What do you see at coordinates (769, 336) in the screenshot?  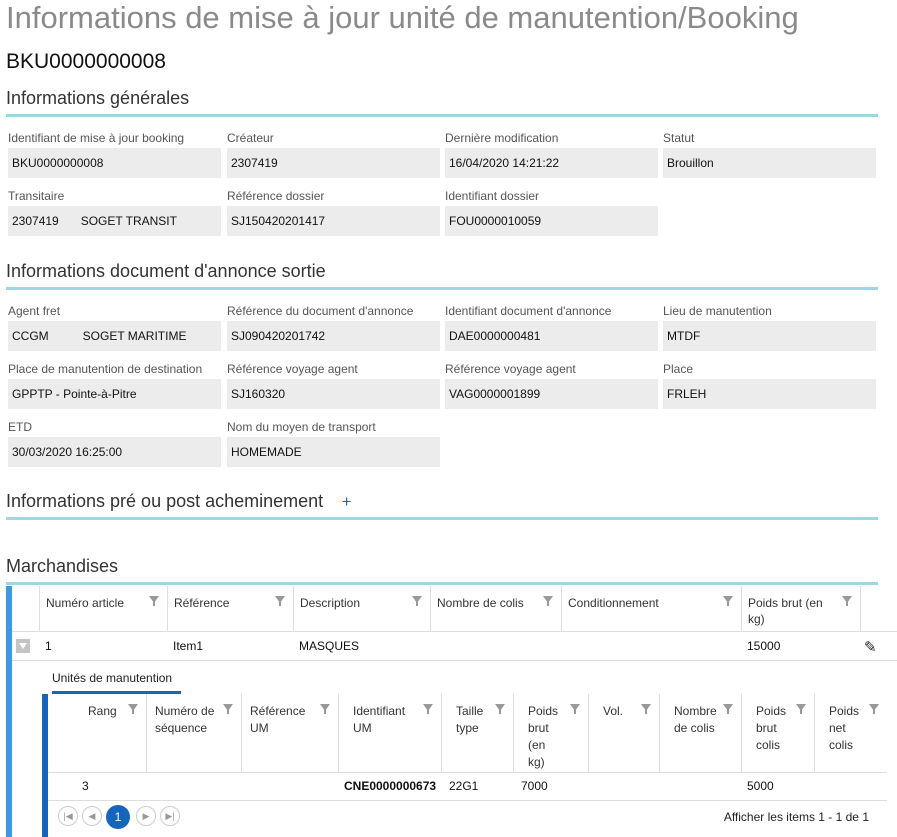 I see `field-value: MTDF` at bounding box center [769, 336].